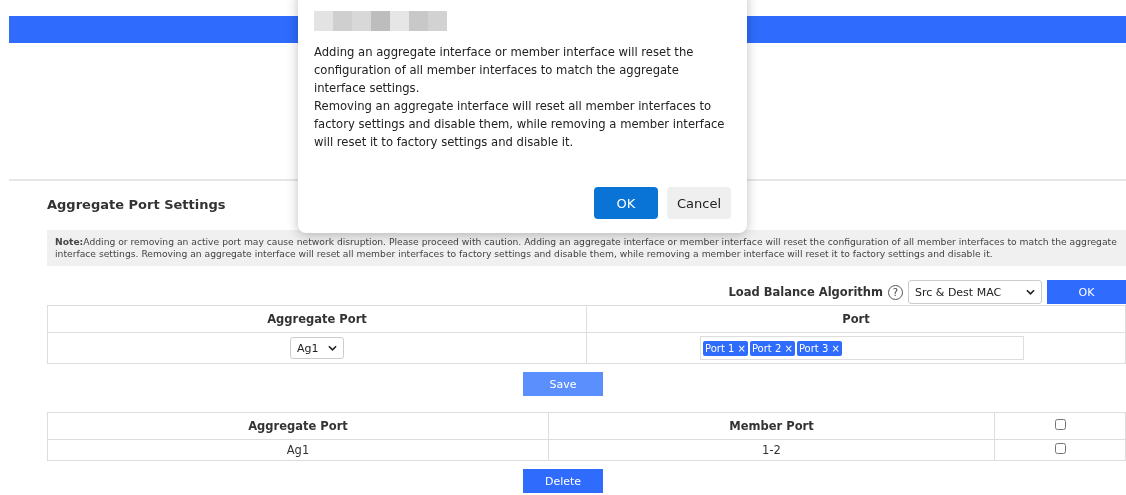 This screenshot has width=1126, height=495. I want to click on blurred-title-icon, so click(380, 21).